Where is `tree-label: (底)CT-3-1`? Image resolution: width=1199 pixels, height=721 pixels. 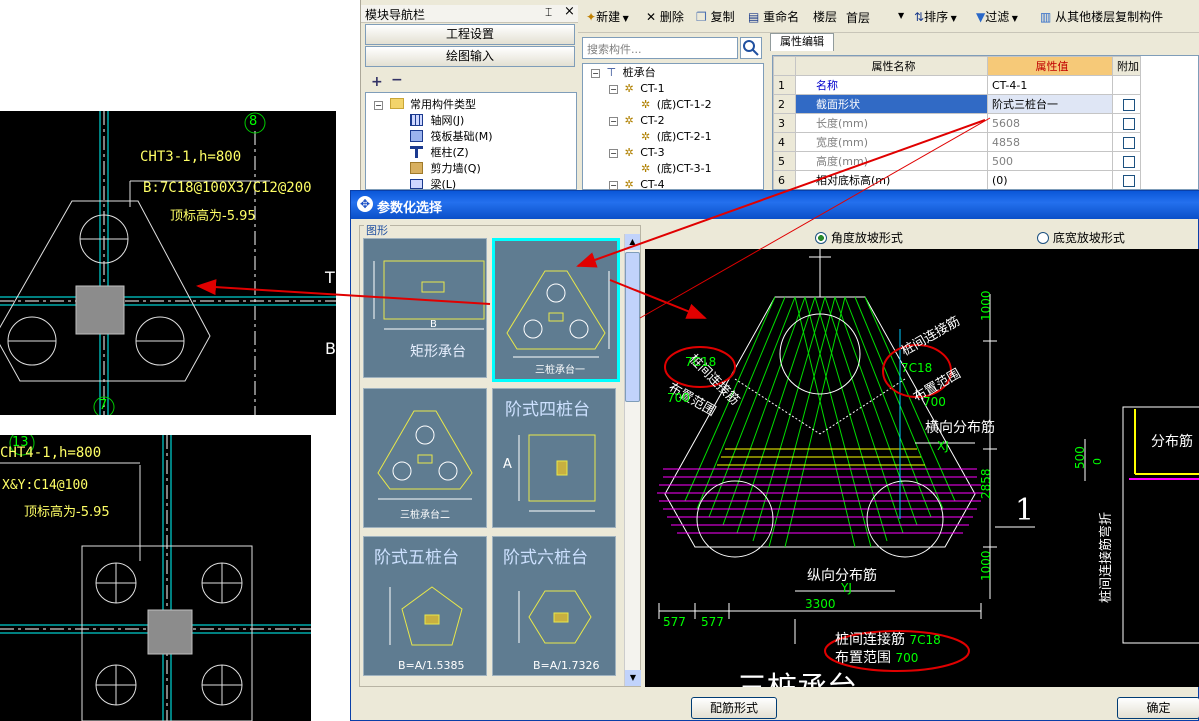 tree-label: (底)CT-3-1 is located at coordinates (684, 168).